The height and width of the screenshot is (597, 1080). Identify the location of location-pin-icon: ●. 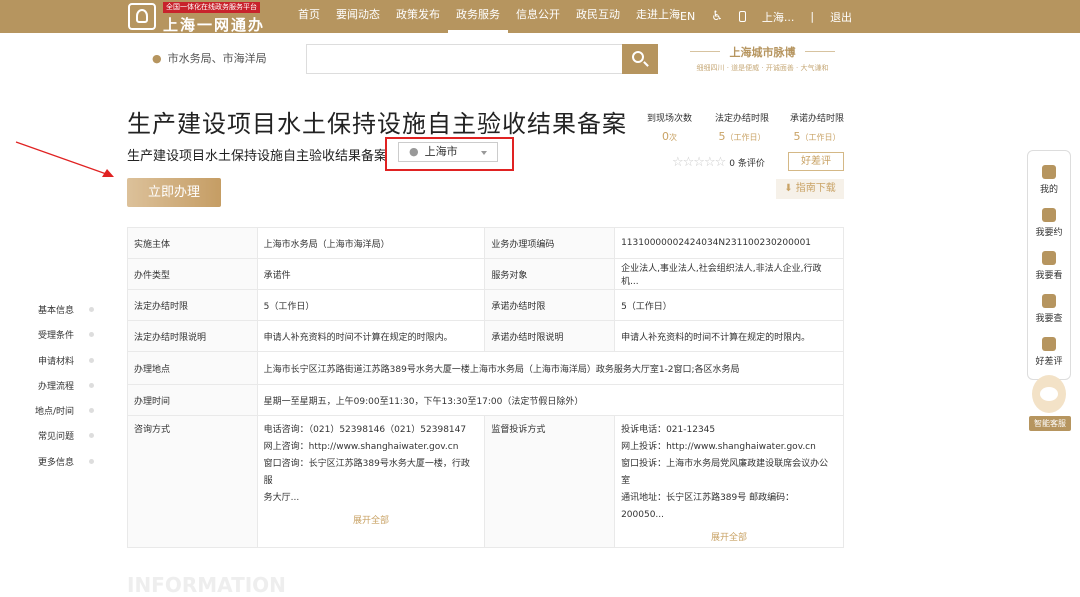
(414, 151).